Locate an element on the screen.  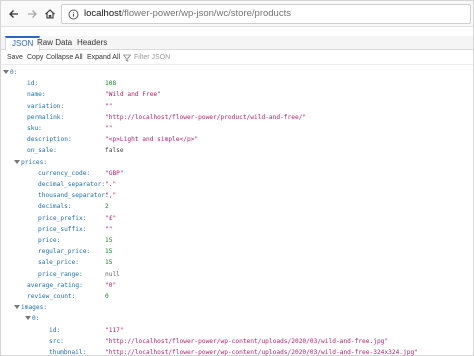
json-key: thousand_separator: is located at coordinates (73, 196).